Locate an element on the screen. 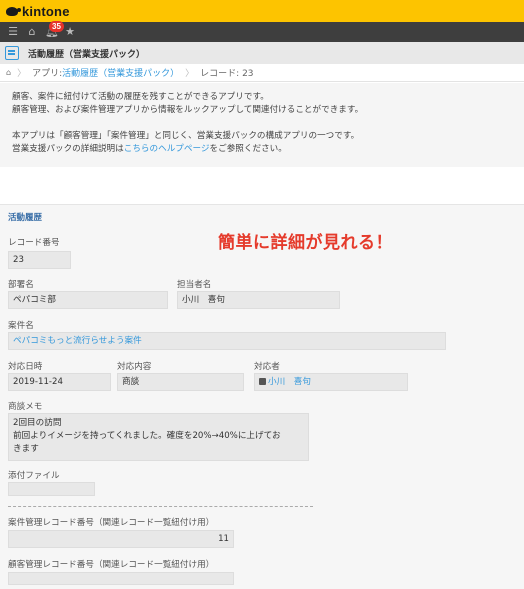 The image size is (524, 589). case-name-link: ペパコミもっと流行らせよう案件 is located at coordinates (77, 341).